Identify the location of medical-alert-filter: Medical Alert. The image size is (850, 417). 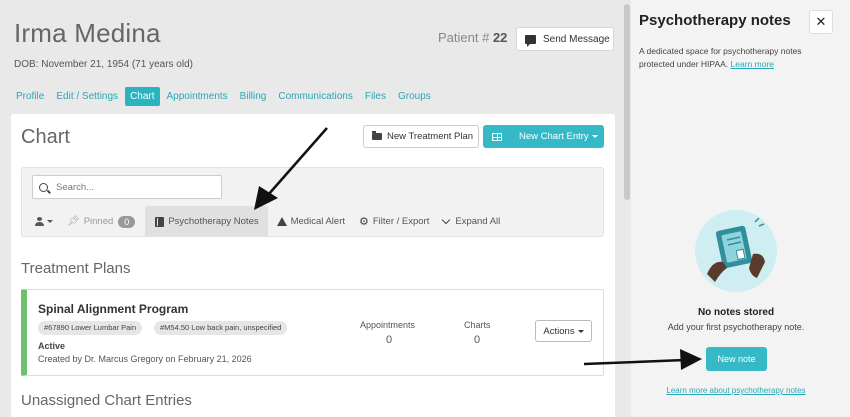
(309, 221).